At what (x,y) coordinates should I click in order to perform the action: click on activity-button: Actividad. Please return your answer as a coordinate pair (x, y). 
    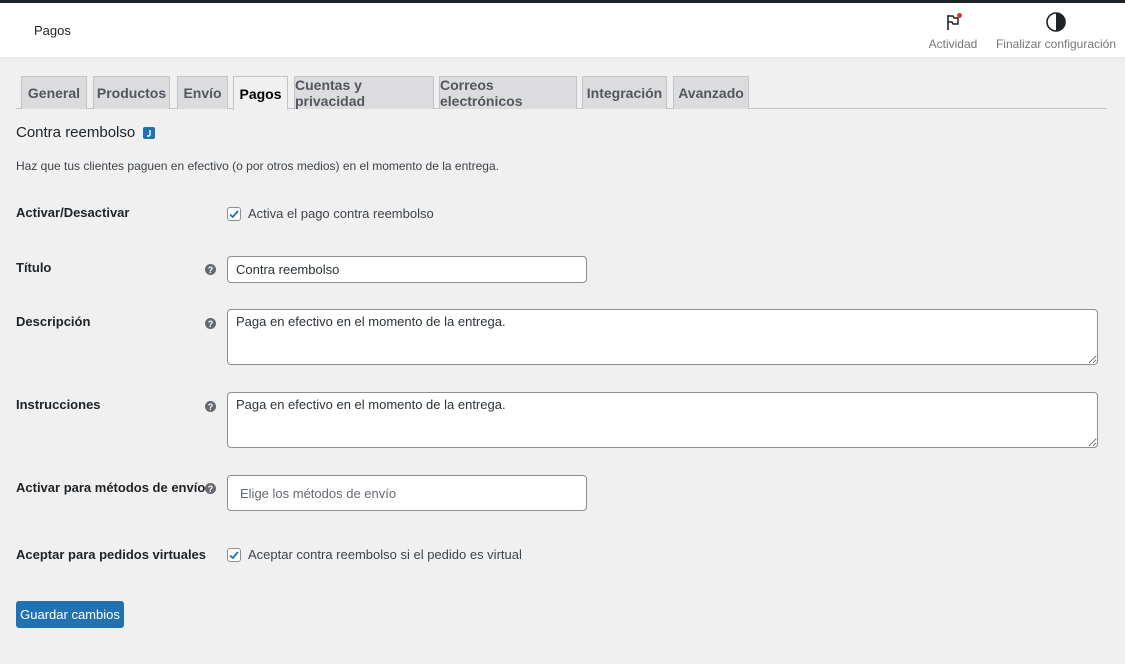
    Looking at the image, I should click on (953, 33).